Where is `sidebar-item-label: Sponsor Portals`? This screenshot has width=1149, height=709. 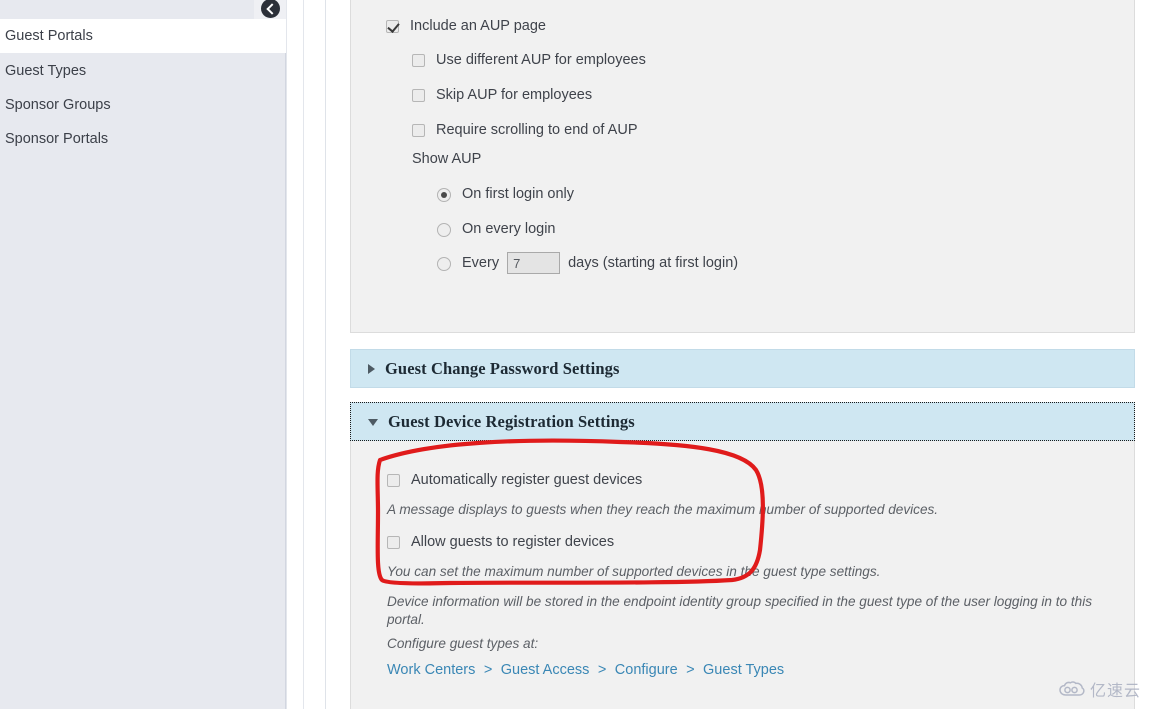 sidebar-item-label: Sponsor Portals is located at coordinates (57, 139).